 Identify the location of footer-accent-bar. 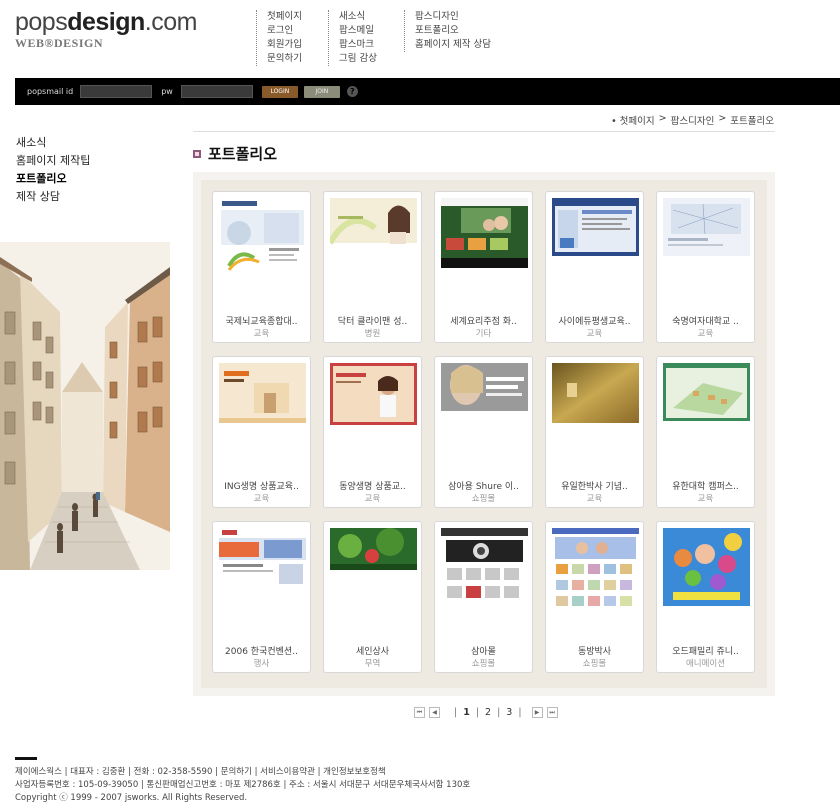
(26, 758).